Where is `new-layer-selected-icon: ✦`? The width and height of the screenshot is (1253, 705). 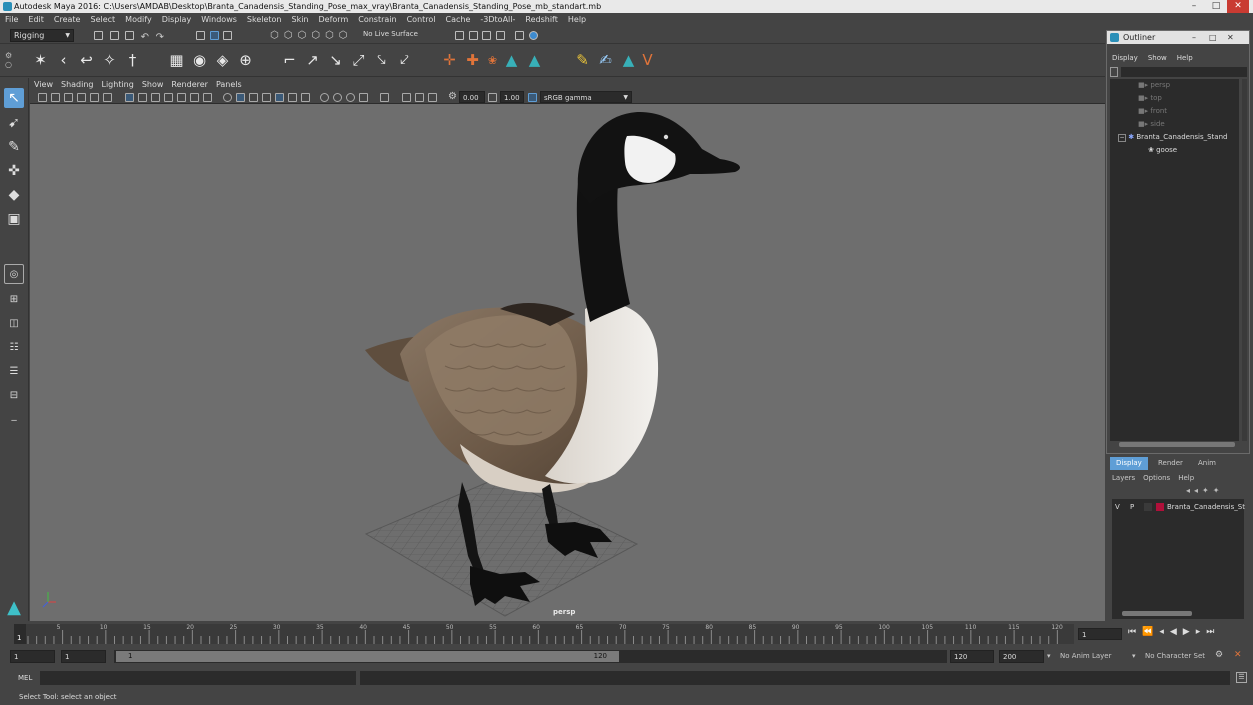 new-layer-selected-icon: ✦ is located at coordinates (1218, 490).